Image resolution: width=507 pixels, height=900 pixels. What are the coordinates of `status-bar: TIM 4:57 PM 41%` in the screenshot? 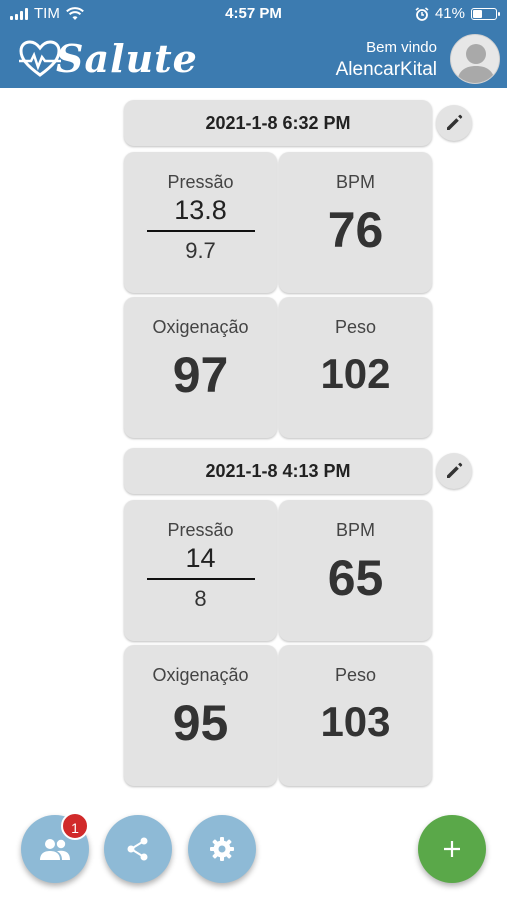 It's located at (253, 14).